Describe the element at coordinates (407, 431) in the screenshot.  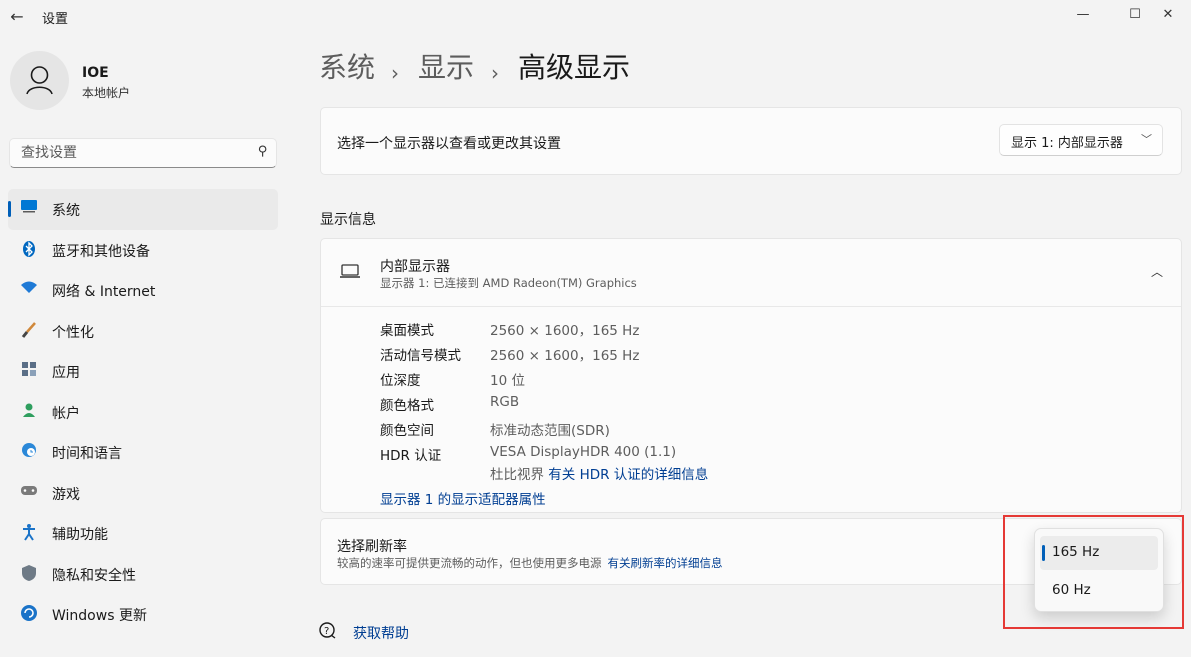
I see `info-label: 颜色空间` at that location.